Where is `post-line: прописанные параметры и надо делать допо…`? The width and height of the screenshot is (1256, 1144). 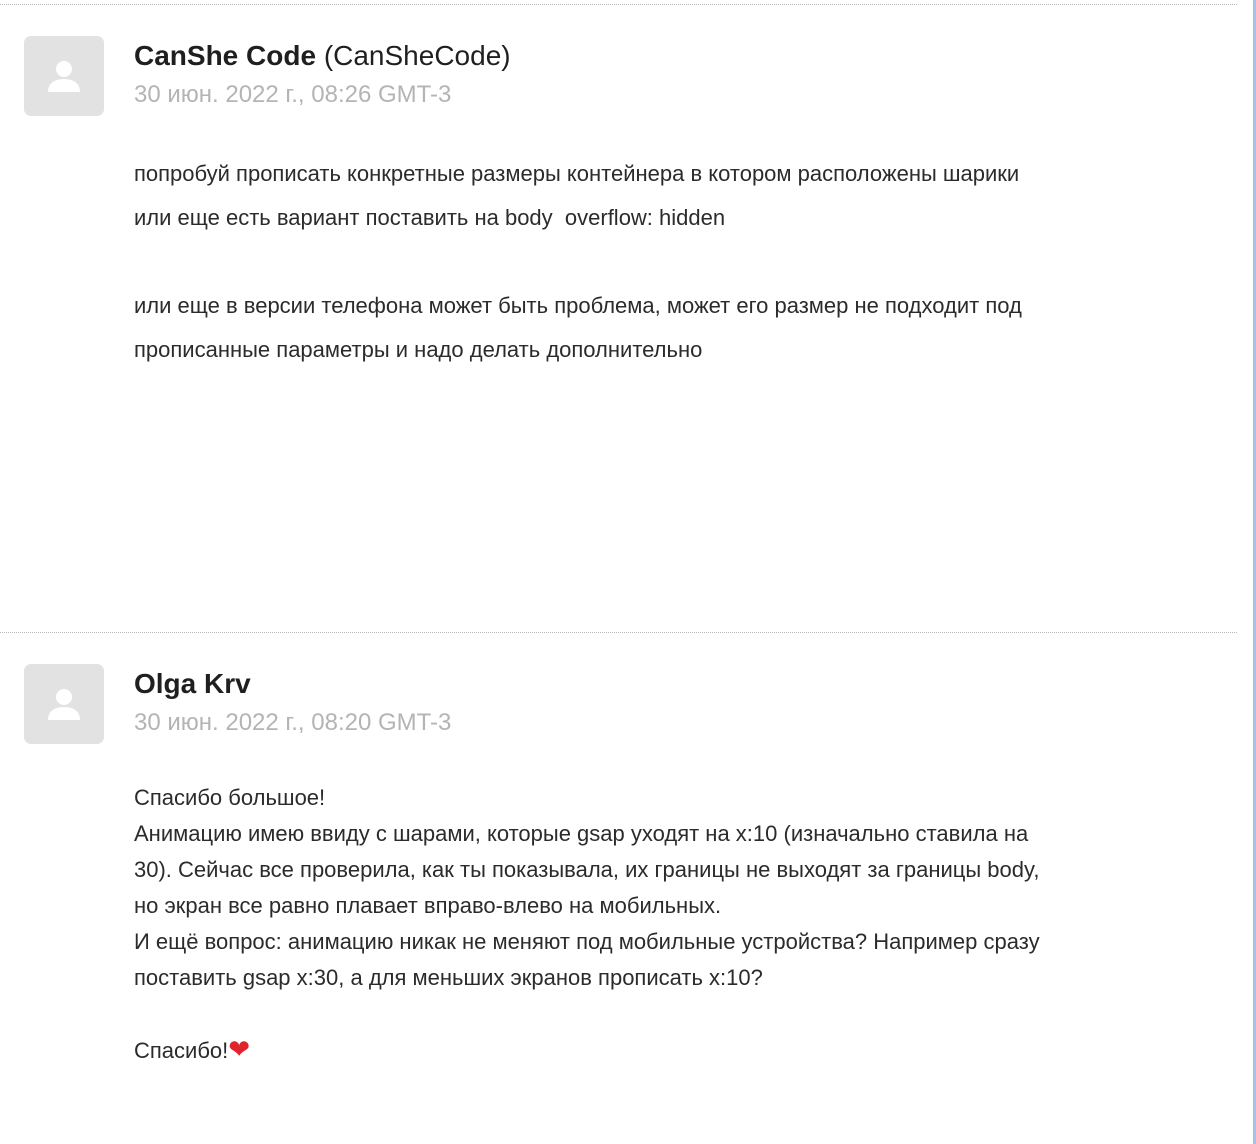
post-line: прописанные параметры и надо делать допо… is located at coordinates (418, 349).